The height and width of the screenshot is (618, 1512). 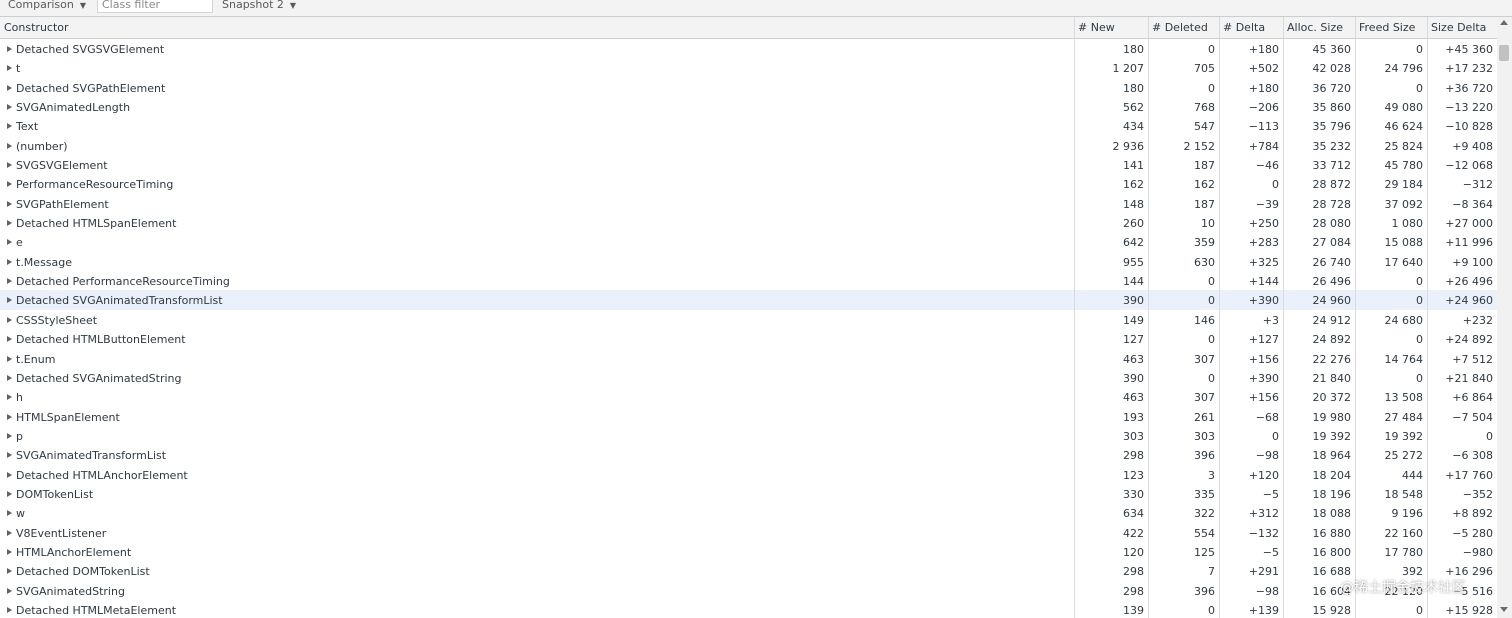 What do you see at coordinates (1504, 22) in the screenshot?
I see `scroll-up-icon` at bounding box center [1504, 22].